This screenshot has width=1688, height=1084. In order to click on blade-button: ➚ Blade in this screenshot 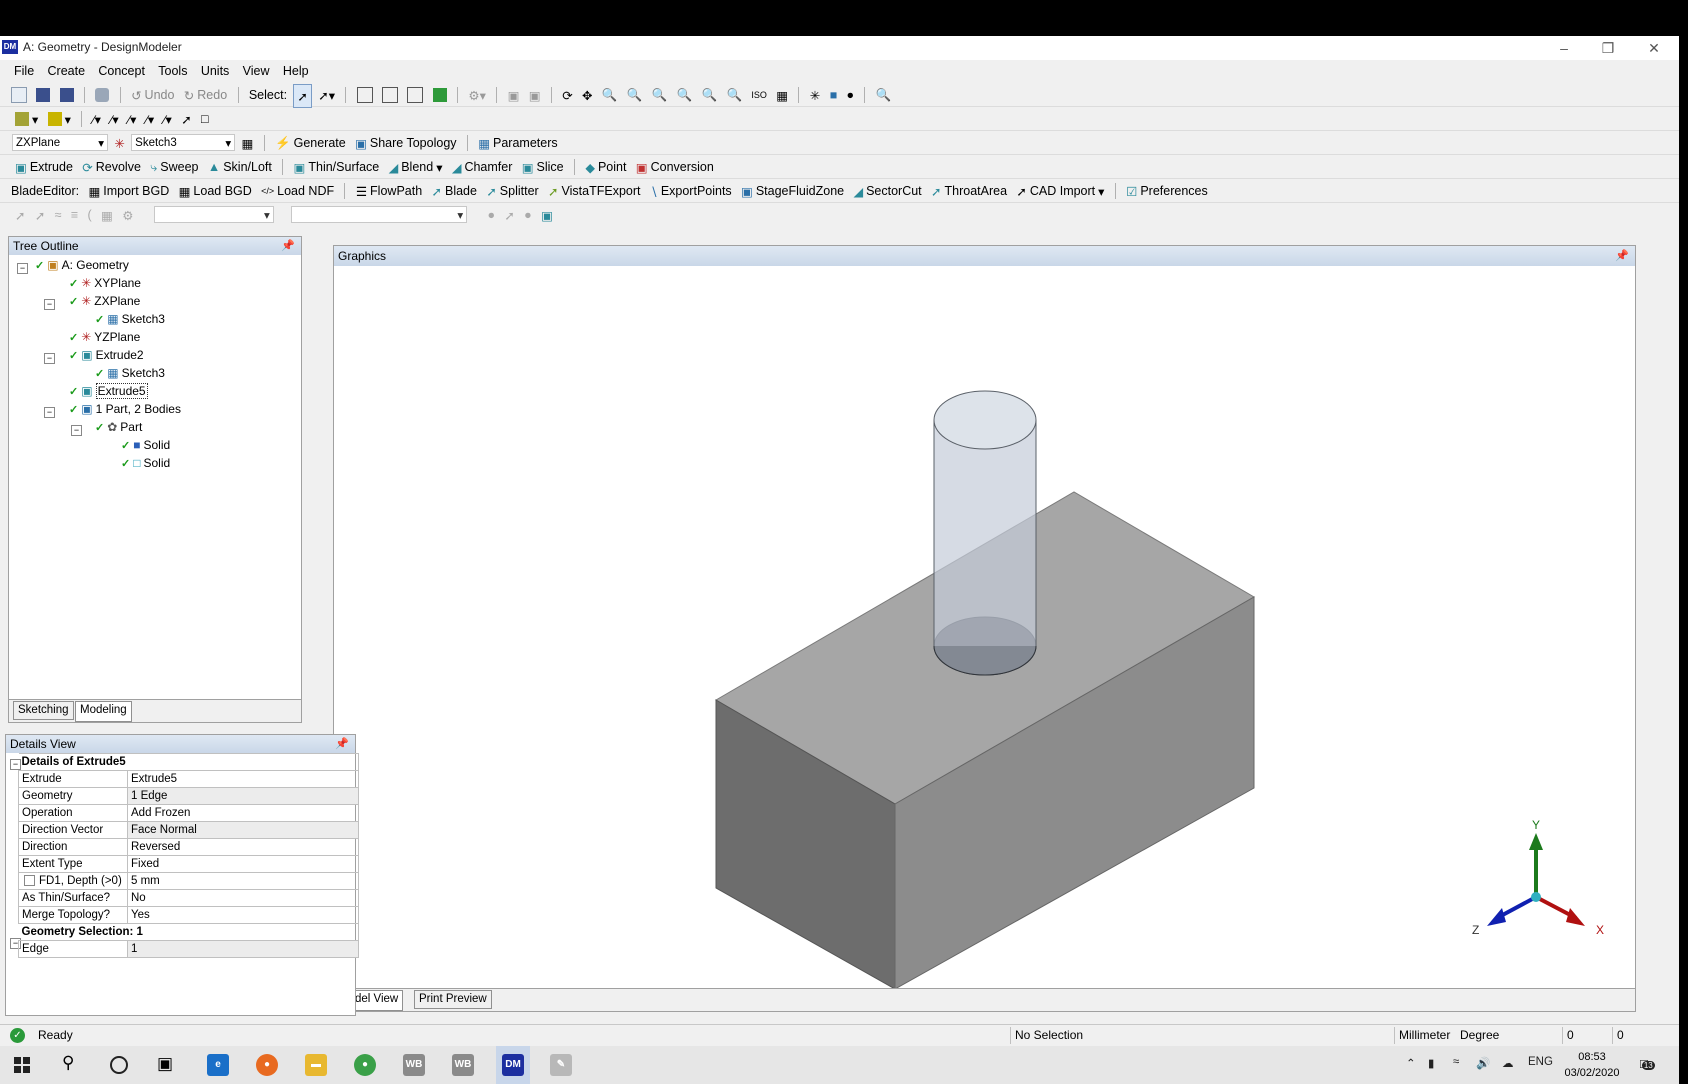, I will do `click(454, 191)`.